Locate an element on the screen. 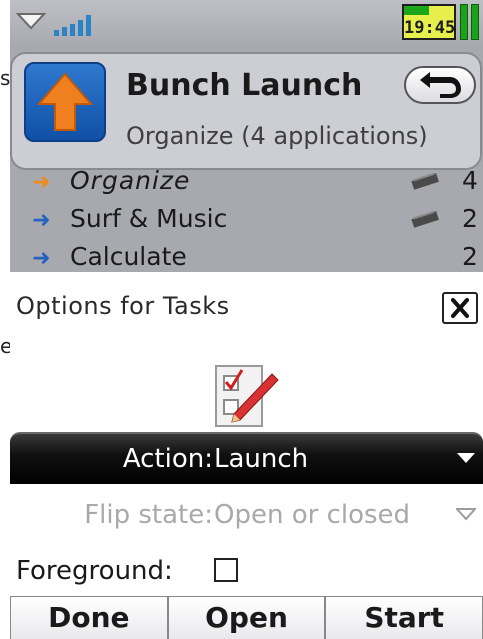 Image resolution: width=483 pixels, height=639 pixels. clock-time: 19:45 is located at coordinates (430, 28).